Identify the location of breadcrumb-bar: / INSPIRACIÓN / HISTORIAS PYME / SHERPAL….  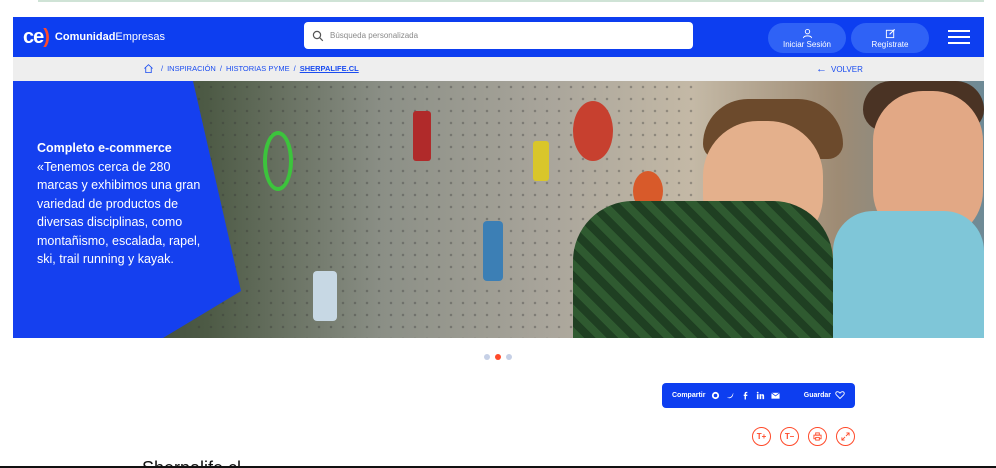
(498, 69).